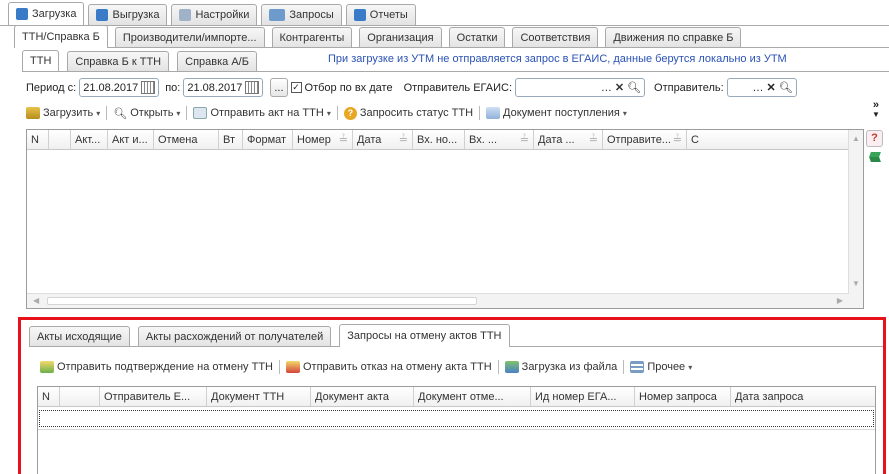 The image size is (889, 474). I want to click on horizontal-scrollbar: ◀ ▶, so click(438, 300).